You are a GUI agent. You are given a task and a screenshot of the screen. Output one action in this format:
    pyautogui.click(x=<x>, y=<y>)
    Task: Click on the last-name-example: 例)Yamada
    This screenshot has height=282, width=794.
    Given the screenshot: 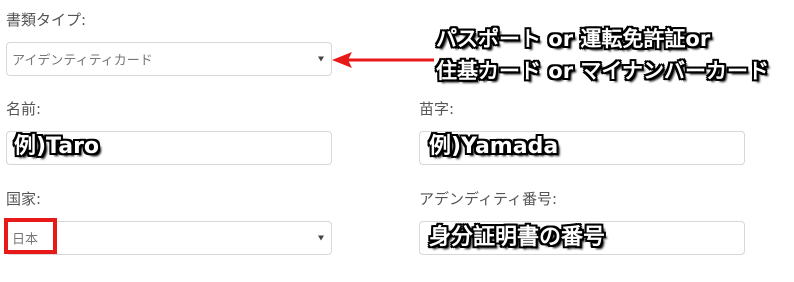 What is the action you would take?
    pyautogui.click(x=494, y=146)
    